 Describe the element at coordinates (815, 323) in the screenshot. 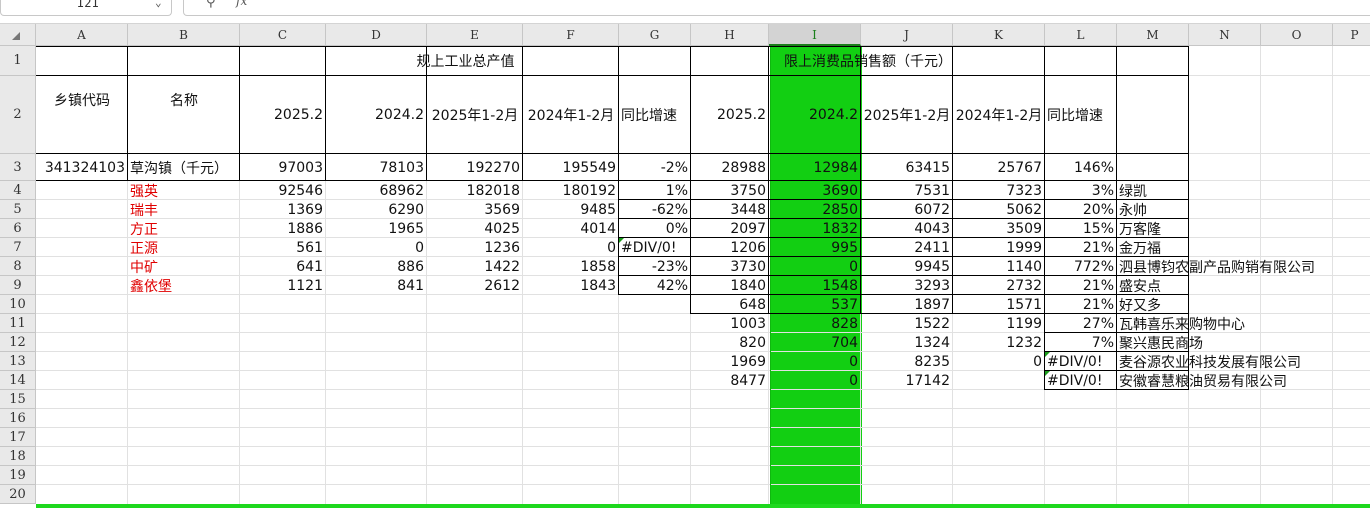

I see `data-cell-i: 828` at that location.